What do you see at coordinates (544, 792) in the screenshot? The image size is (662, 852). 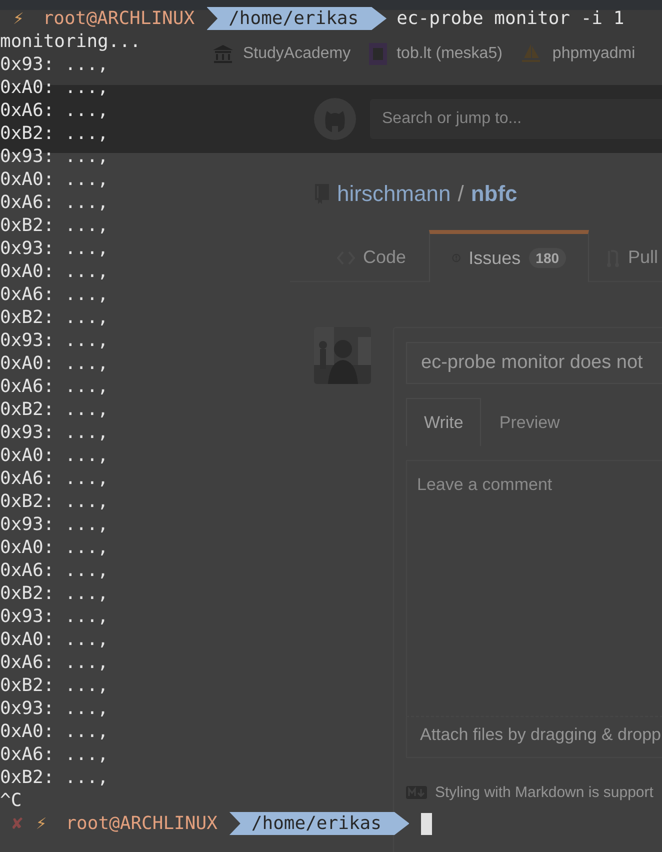 I see `markdown-note: Styling with Markdown is support` at bounding box center [544, 792].